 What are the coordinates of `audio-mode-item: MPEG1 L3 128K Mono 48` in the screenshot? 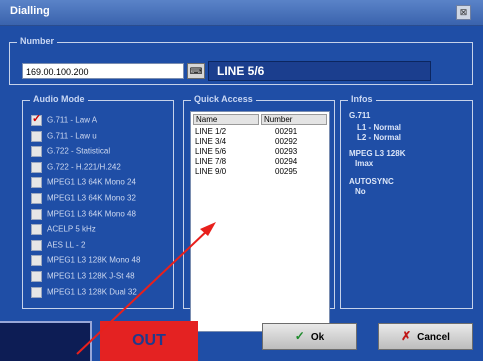 It's located at (85, 261).